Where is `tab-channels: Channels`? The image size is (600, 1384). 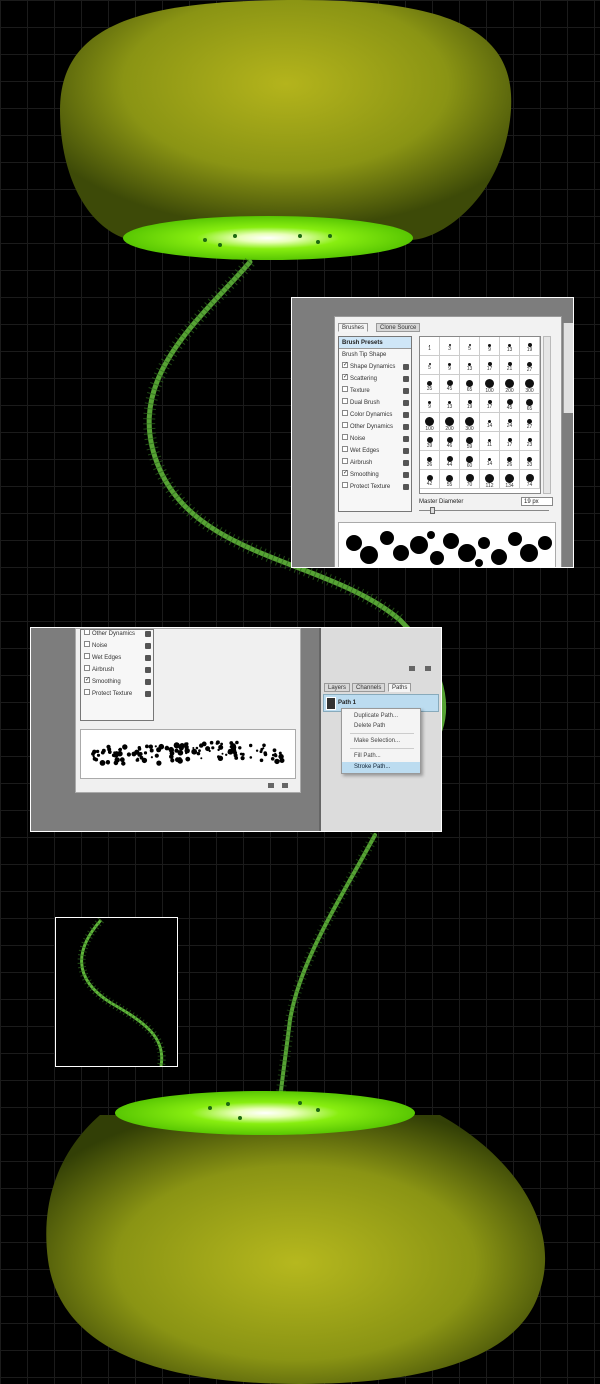
tab-channels: Channels is located at coordinates (369, 687).